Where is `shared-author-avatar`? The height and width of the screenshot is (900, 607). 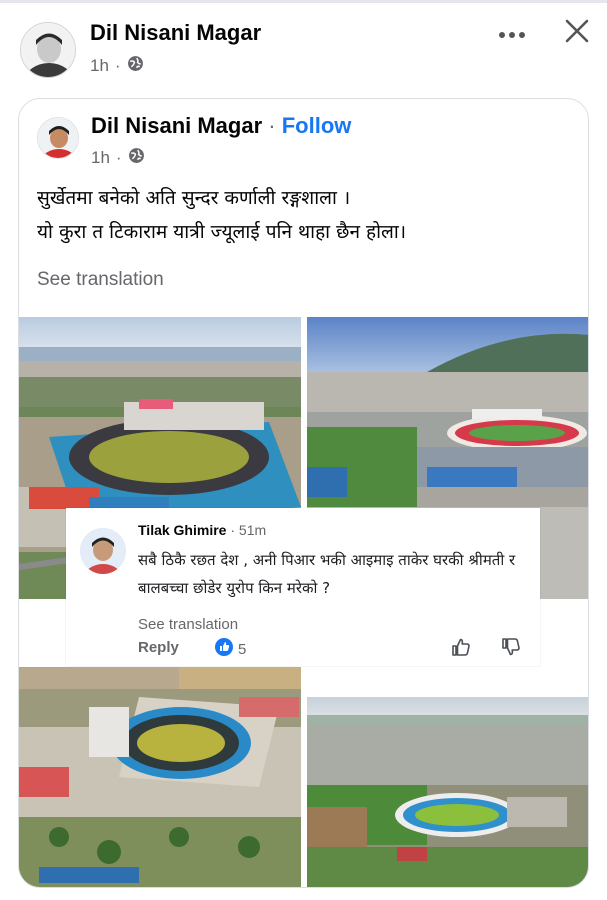
shared-author-avatar is located at coordinates (58, 138).